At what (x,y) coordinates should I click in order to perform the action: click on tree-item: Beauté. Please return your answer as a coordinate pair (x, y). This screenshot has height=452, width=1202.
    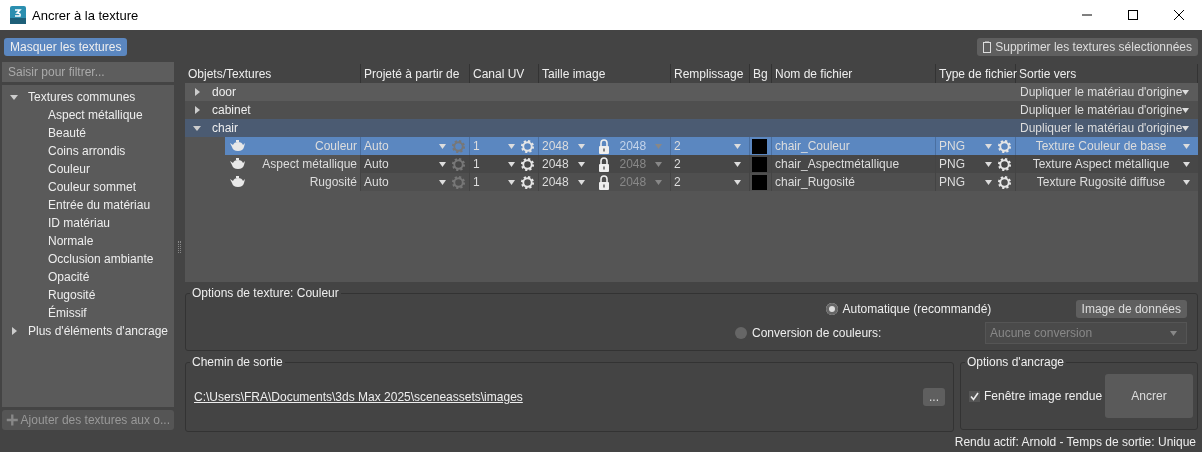
    Looking at the image, I should click on (88, 133).